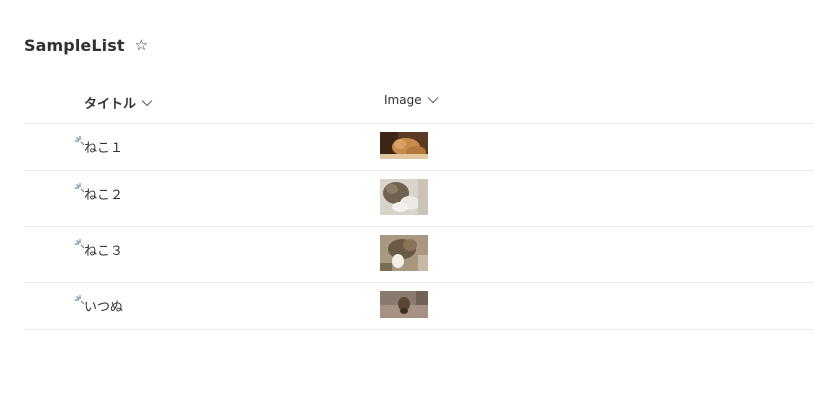  I want to click on table-row: いつぬ, so click(419, 306).